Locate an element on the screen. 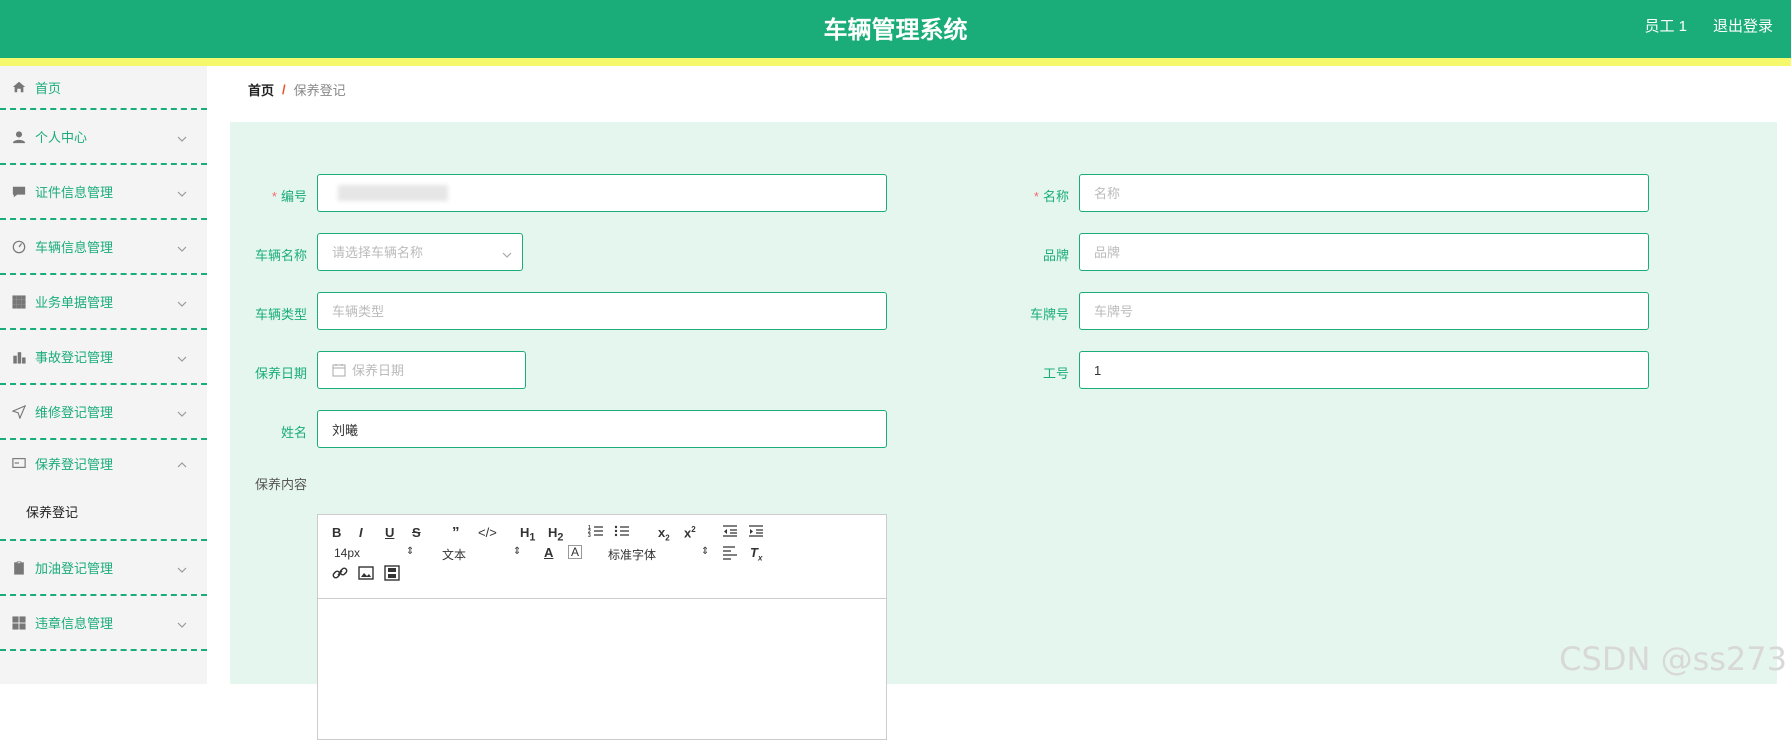 This screenshot has height=740, width=1791. sidebar-item-certificates: 证件信息管理 is located at coordinates (103, 192).